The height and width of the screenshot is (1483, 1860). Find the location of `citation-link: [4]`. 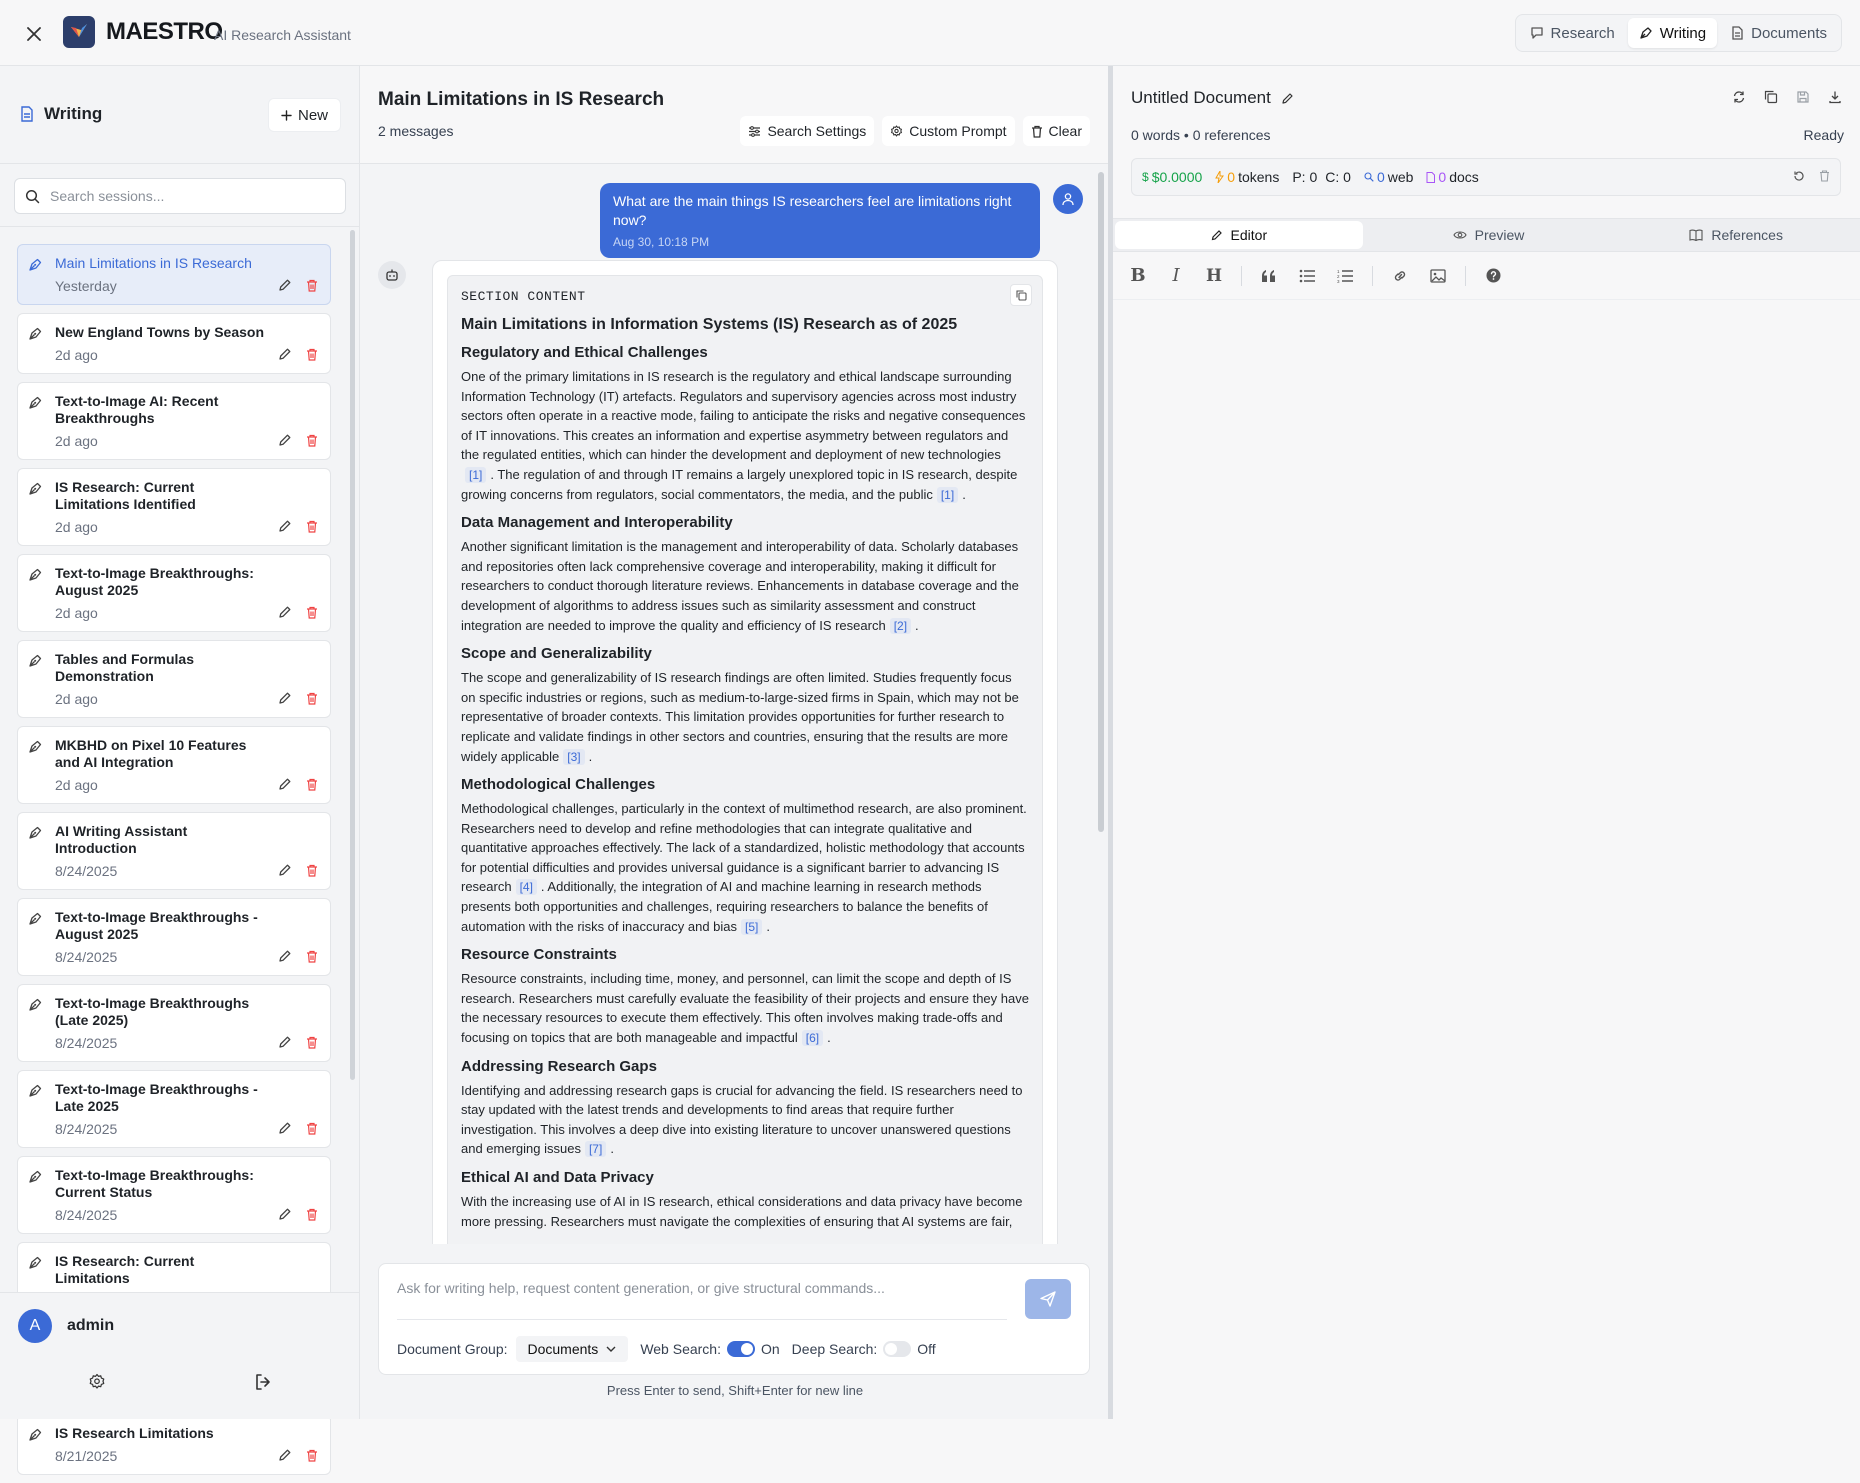

citation-link: [4] is located at coordinates (526, 887).